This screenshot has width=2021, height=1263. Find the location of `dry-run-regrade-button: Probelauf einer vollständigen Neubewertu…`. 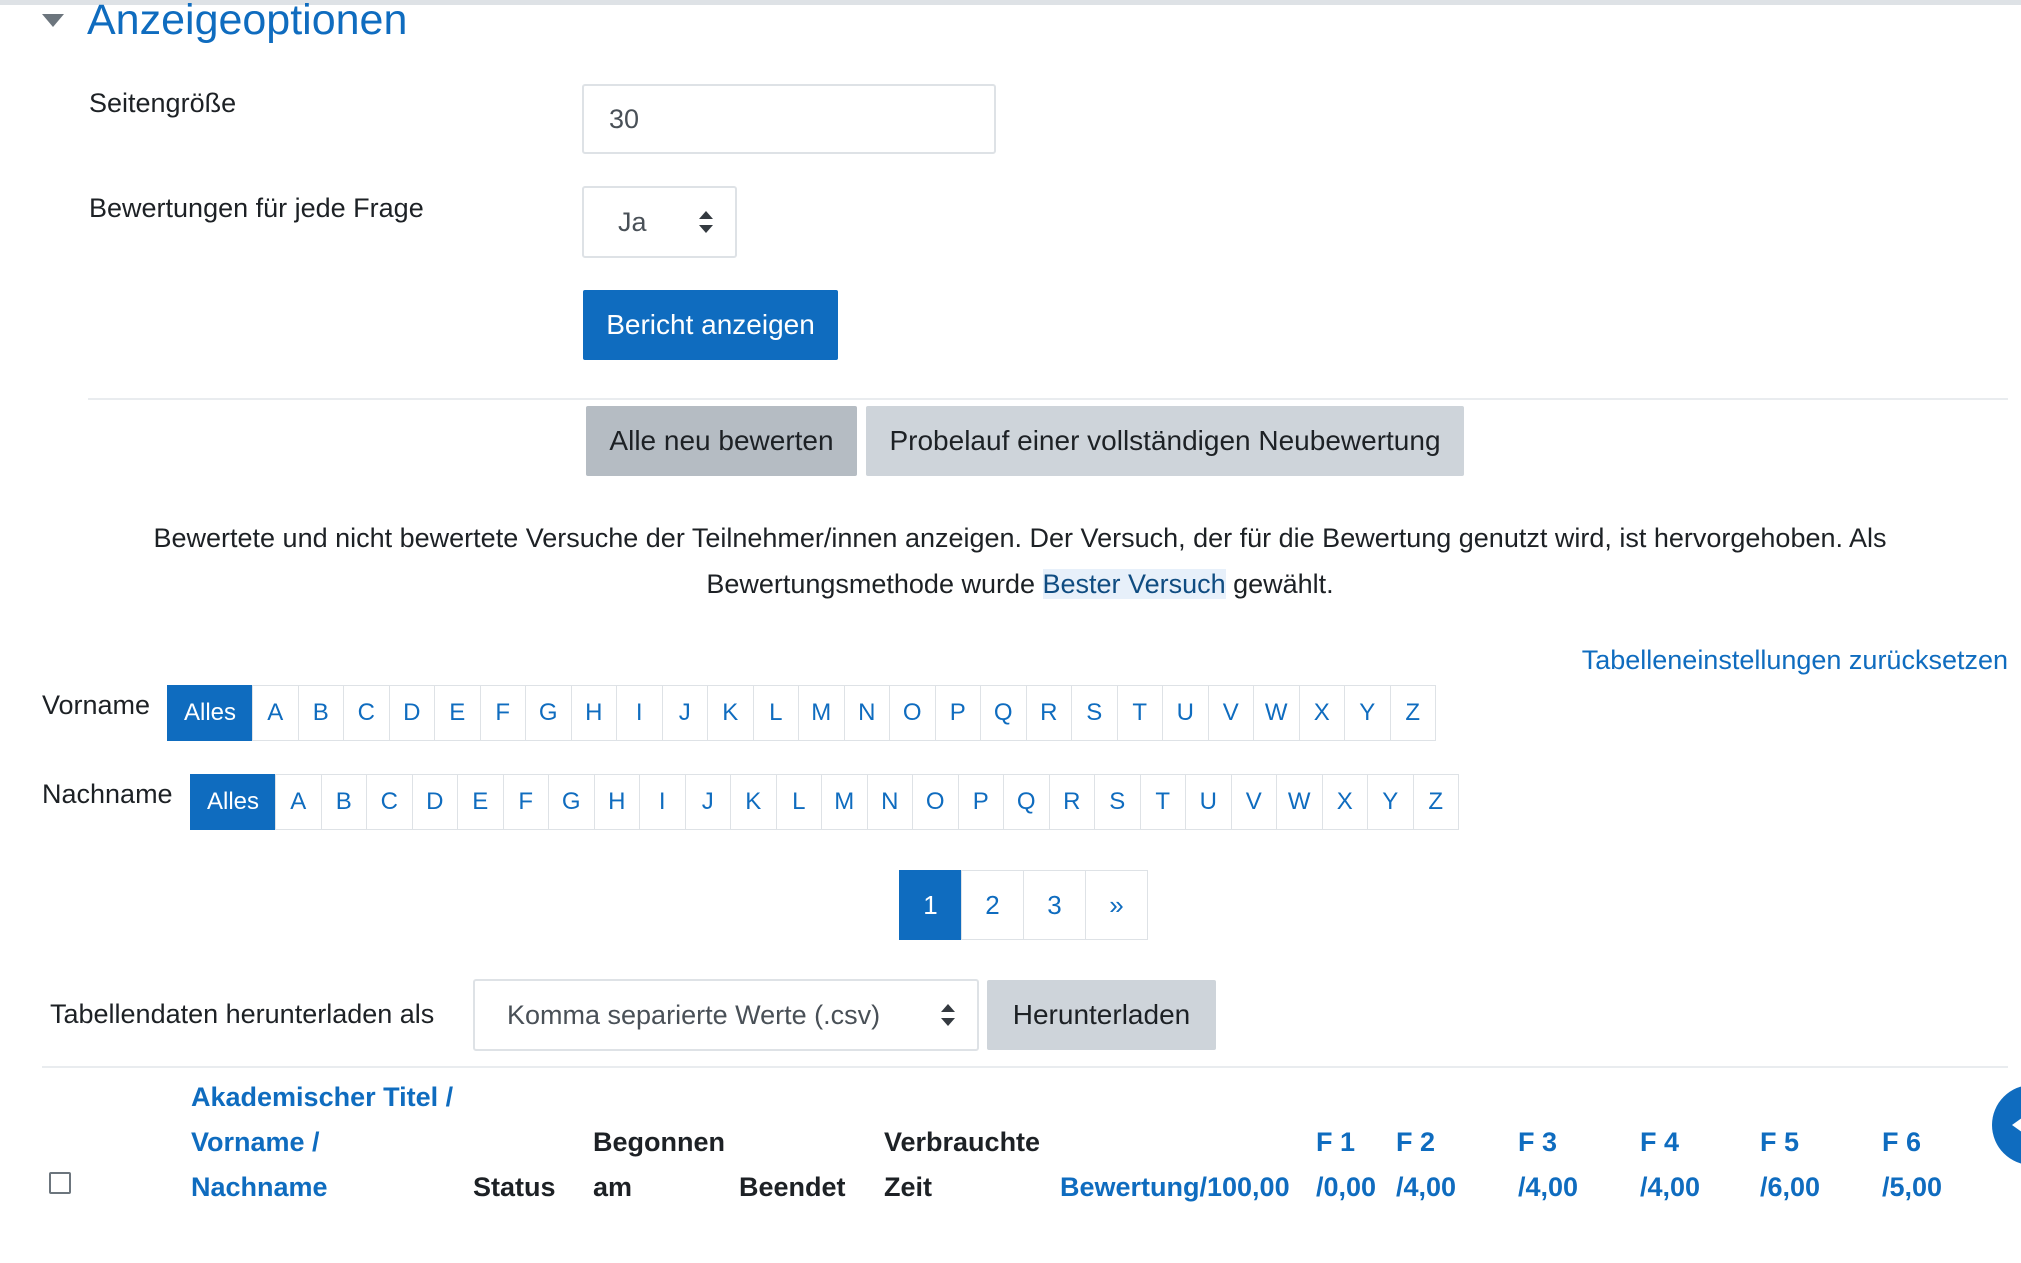

dry-run-regrade-button: Probelauf einer vollständigen Neubewertu… is located at coordinates (1165, 441).